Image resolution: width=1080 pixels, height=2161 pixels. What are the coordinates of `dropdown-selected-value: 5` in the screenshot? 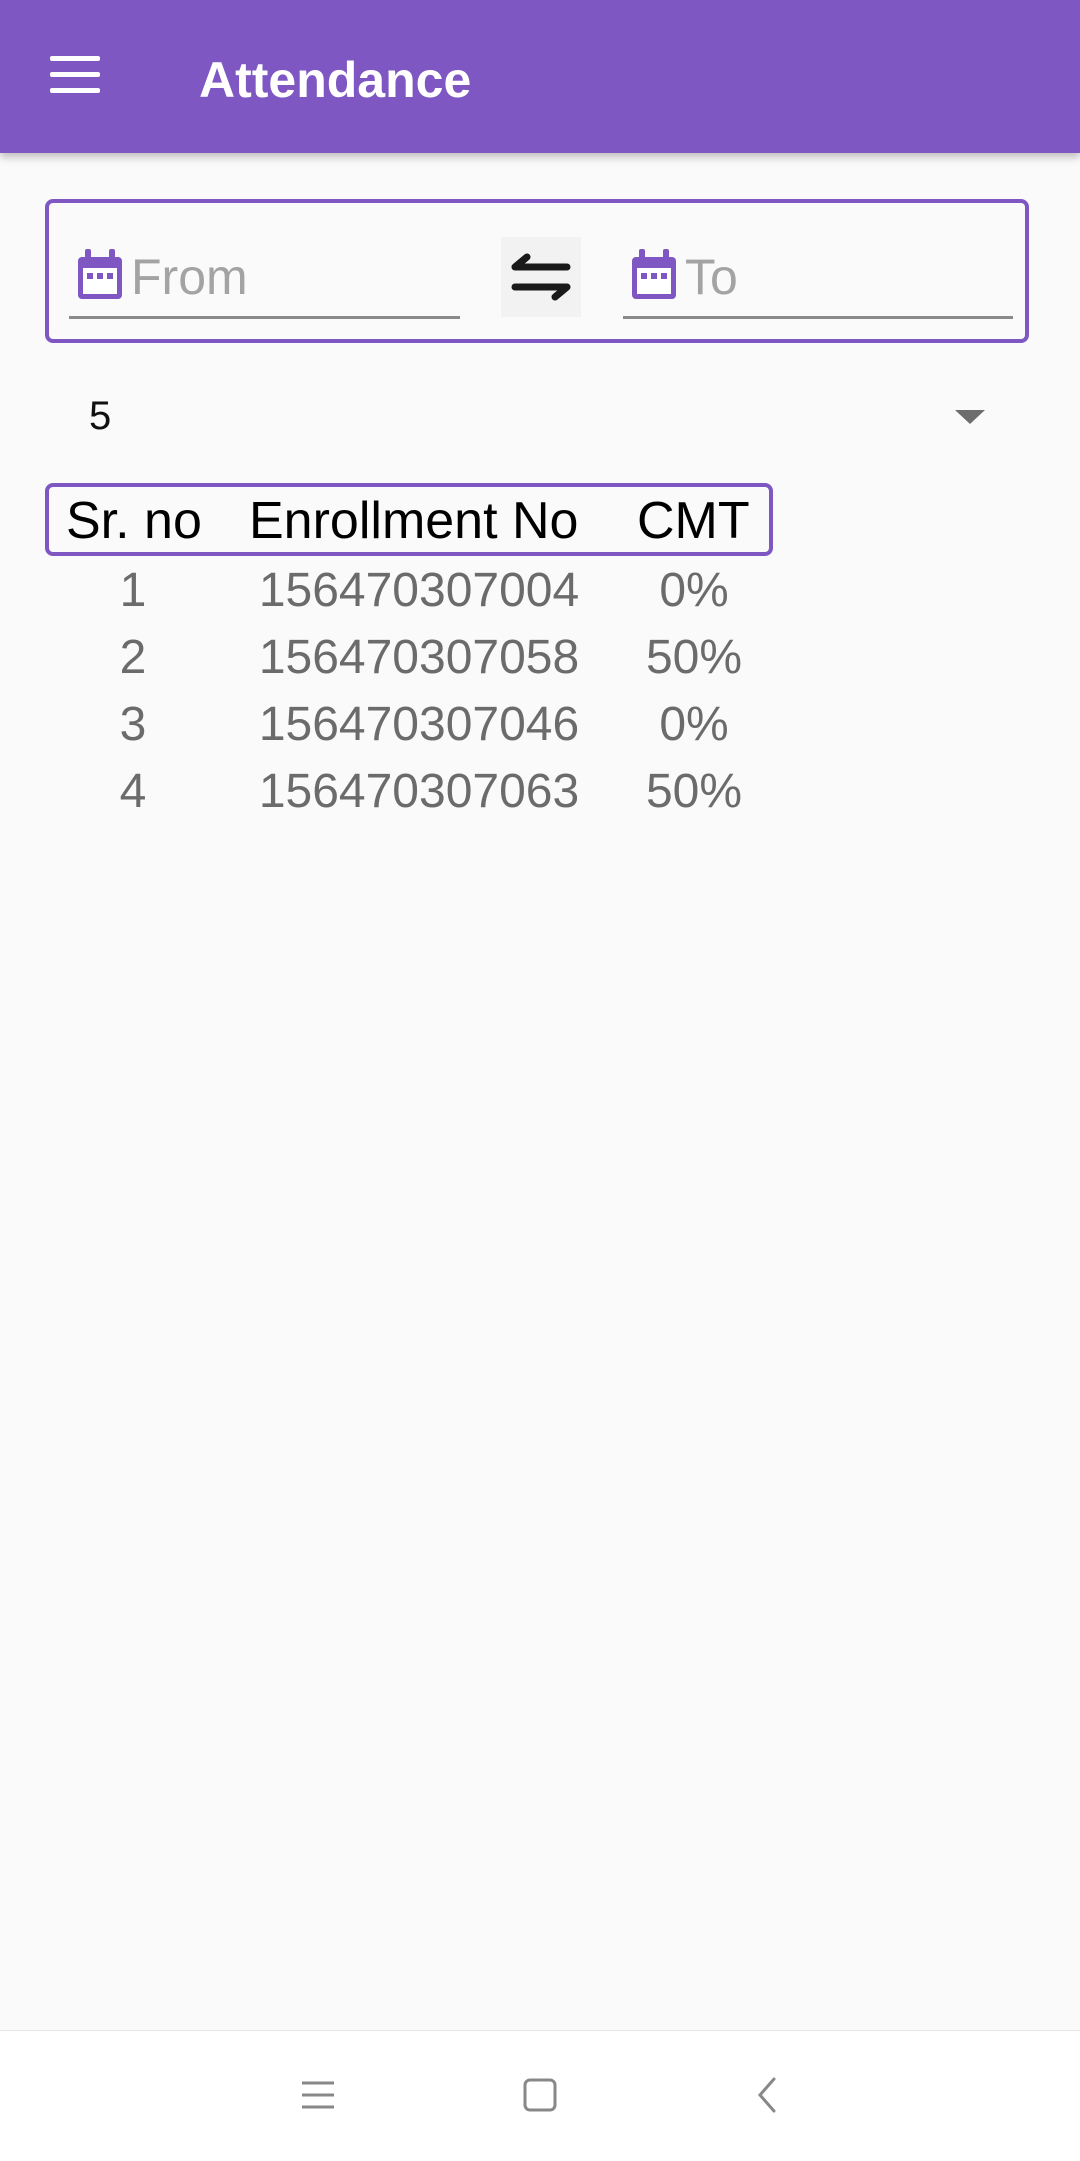 It's located at (100, 416).